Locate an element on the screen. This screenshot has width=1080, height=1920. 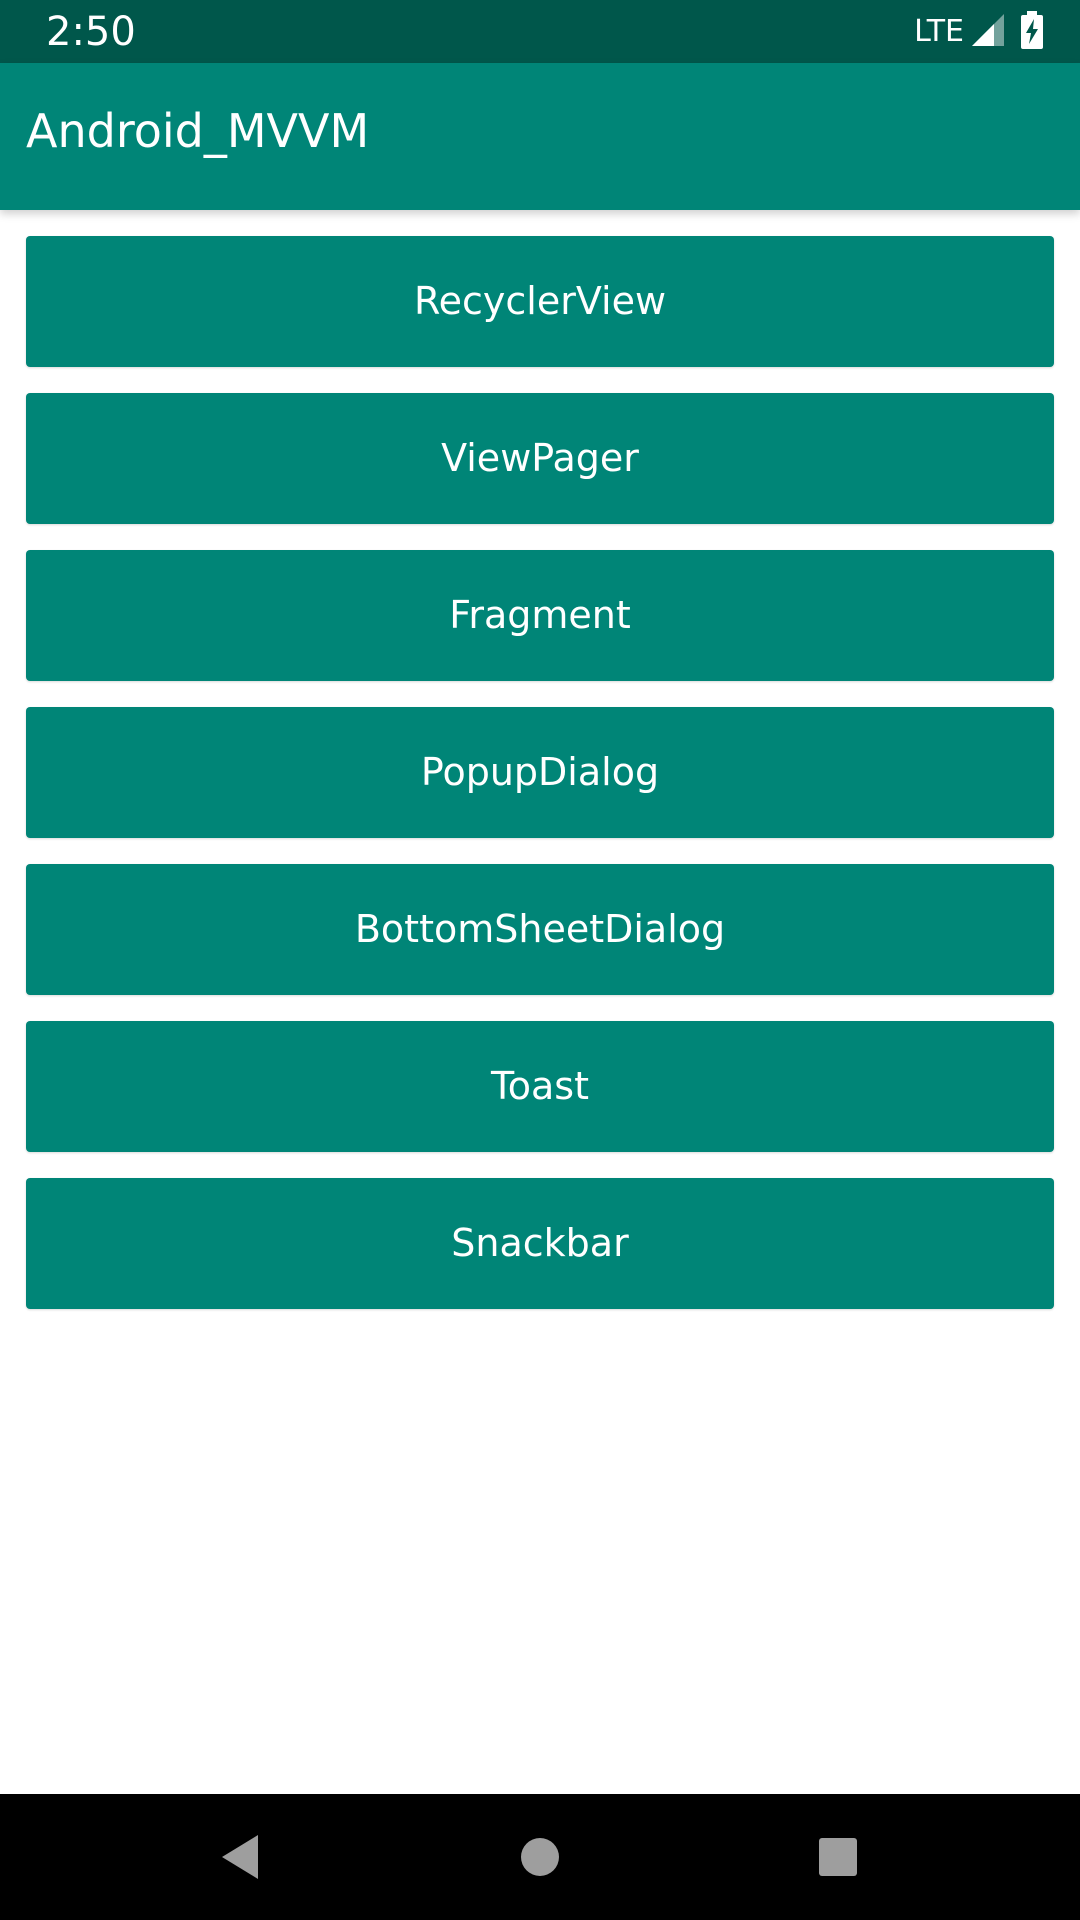
toast-button: Toast is located at coordinates (540, 1086).